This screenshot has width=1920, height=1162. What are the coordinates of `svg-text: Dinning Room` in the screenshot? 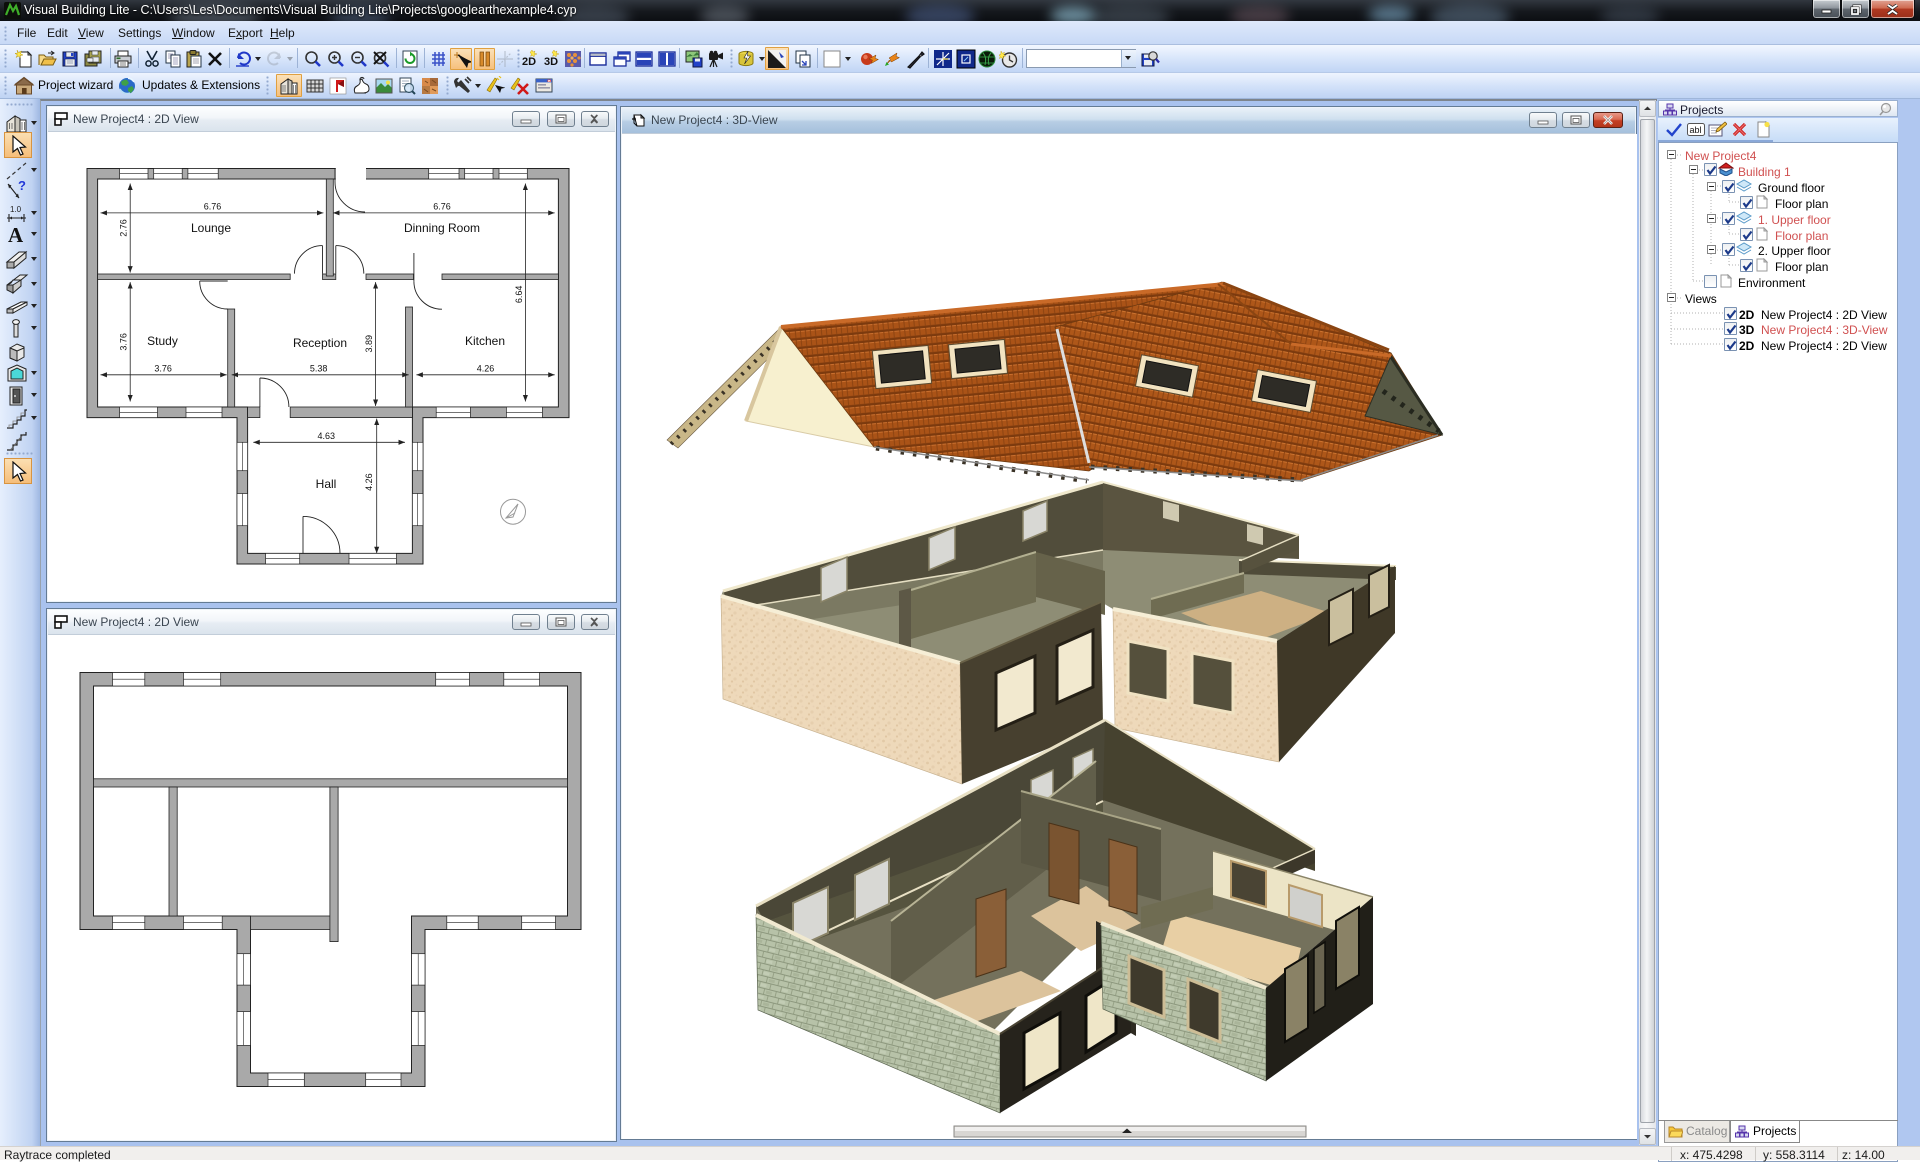 It's located at (442, 228).